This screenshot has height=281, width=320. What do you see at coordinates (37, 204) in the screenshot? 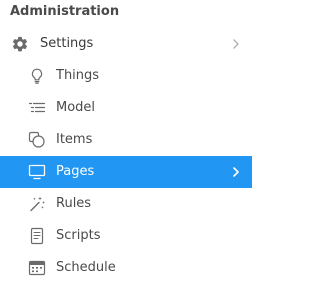
I see `magic-wand-icon` at bounding box center [37, 204].